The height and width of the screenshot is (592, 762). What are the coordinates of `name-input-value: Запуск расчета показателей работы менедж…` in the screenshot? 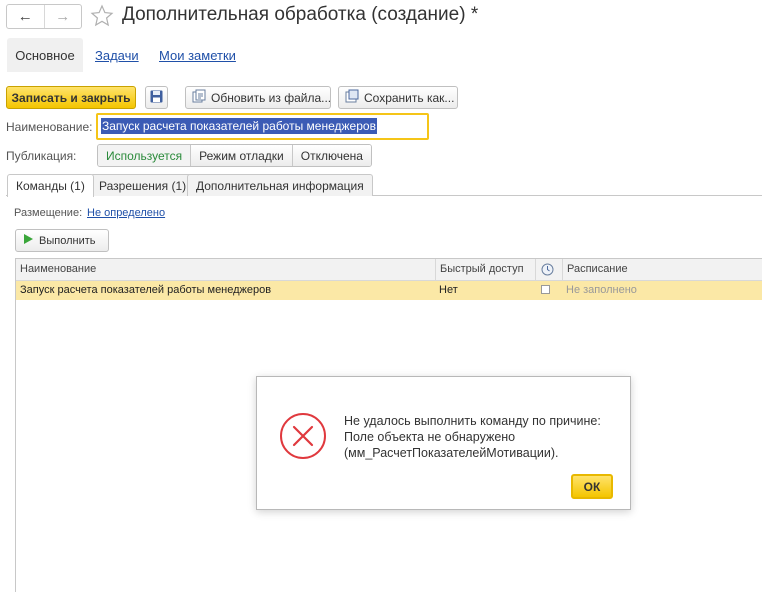 It's located at (239, 126).